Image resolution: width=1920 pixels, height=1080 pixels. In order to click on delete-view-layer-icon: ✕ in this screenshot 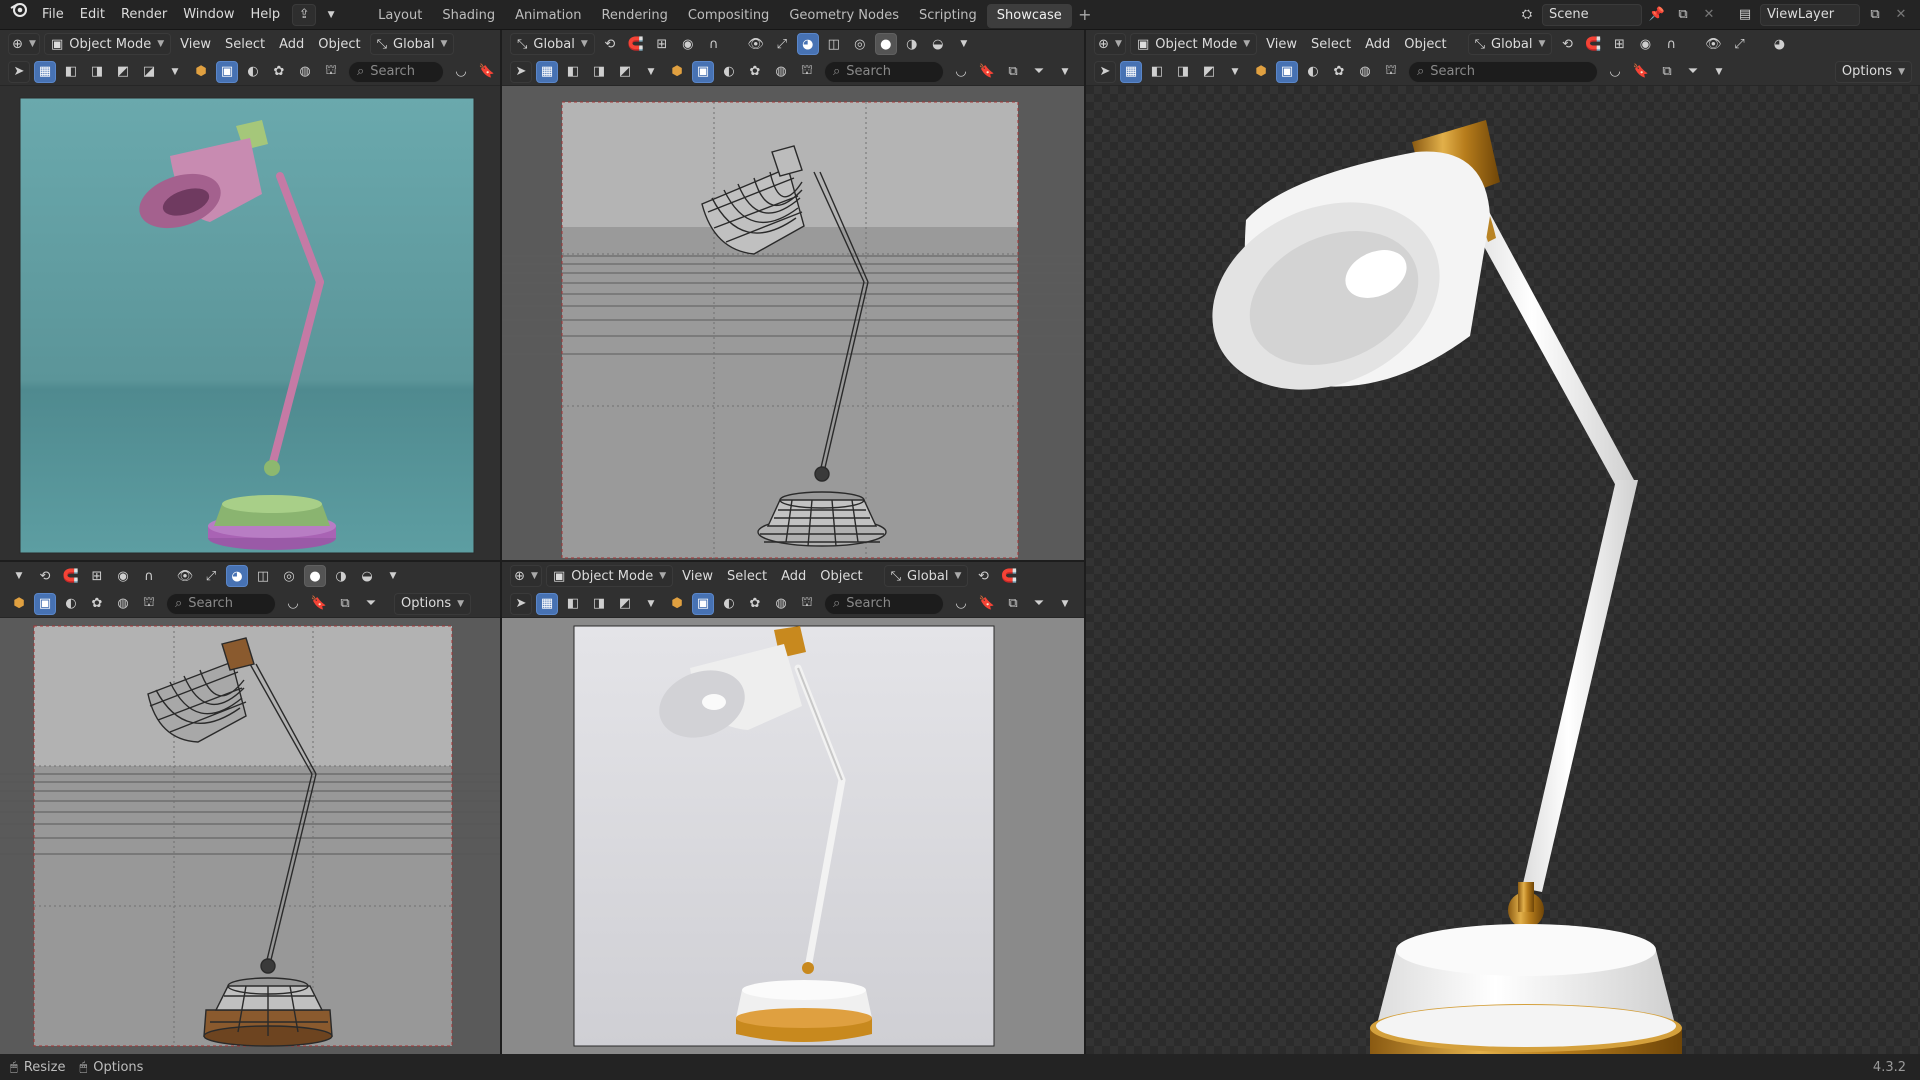, I will do `click(1901, 15)`.